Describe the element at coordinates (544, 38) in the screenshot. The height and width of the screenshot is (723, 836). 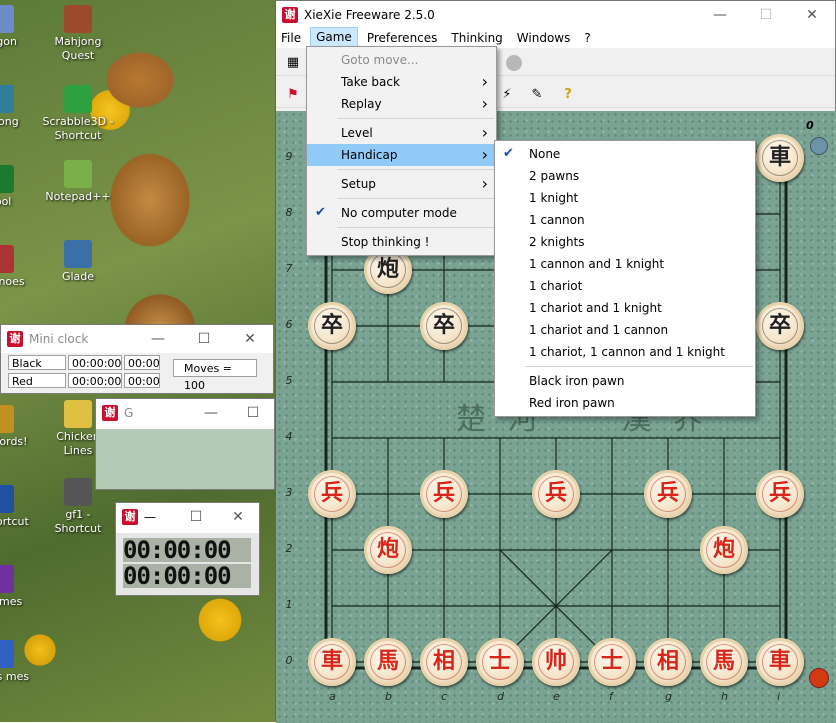
I see `menu-windows: Windows` at that location.